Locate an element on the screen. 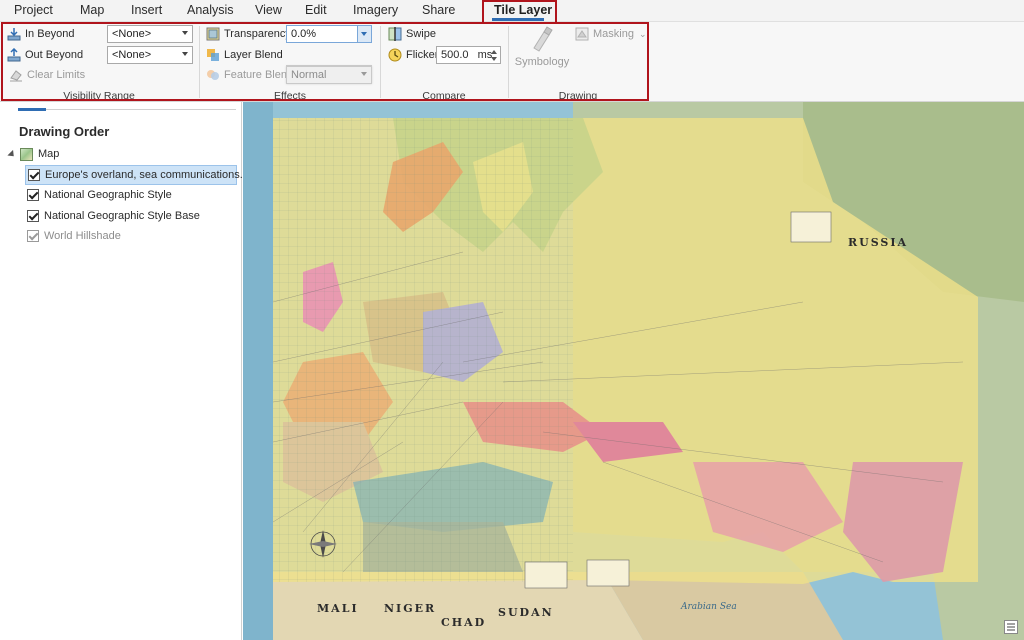 The width and height of the screenshot is (1024, 640). map-label-arabian-sea: Arabian Sea is located at coordinates (709, 607).